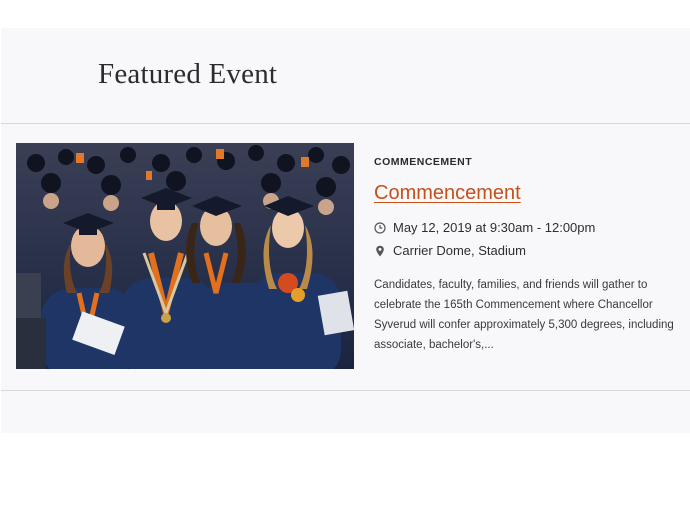  I want to click on map-pin-icon, so click(380, 251).